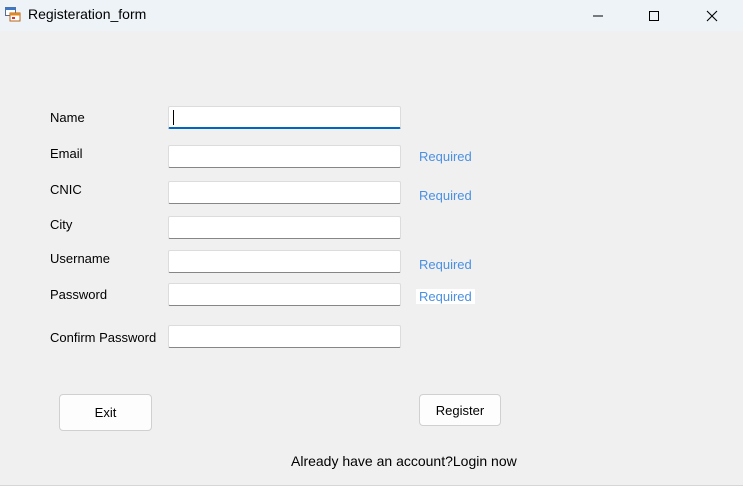 This screenshot has height=486, width=743. I want to click on username-input, so click(284, 261).